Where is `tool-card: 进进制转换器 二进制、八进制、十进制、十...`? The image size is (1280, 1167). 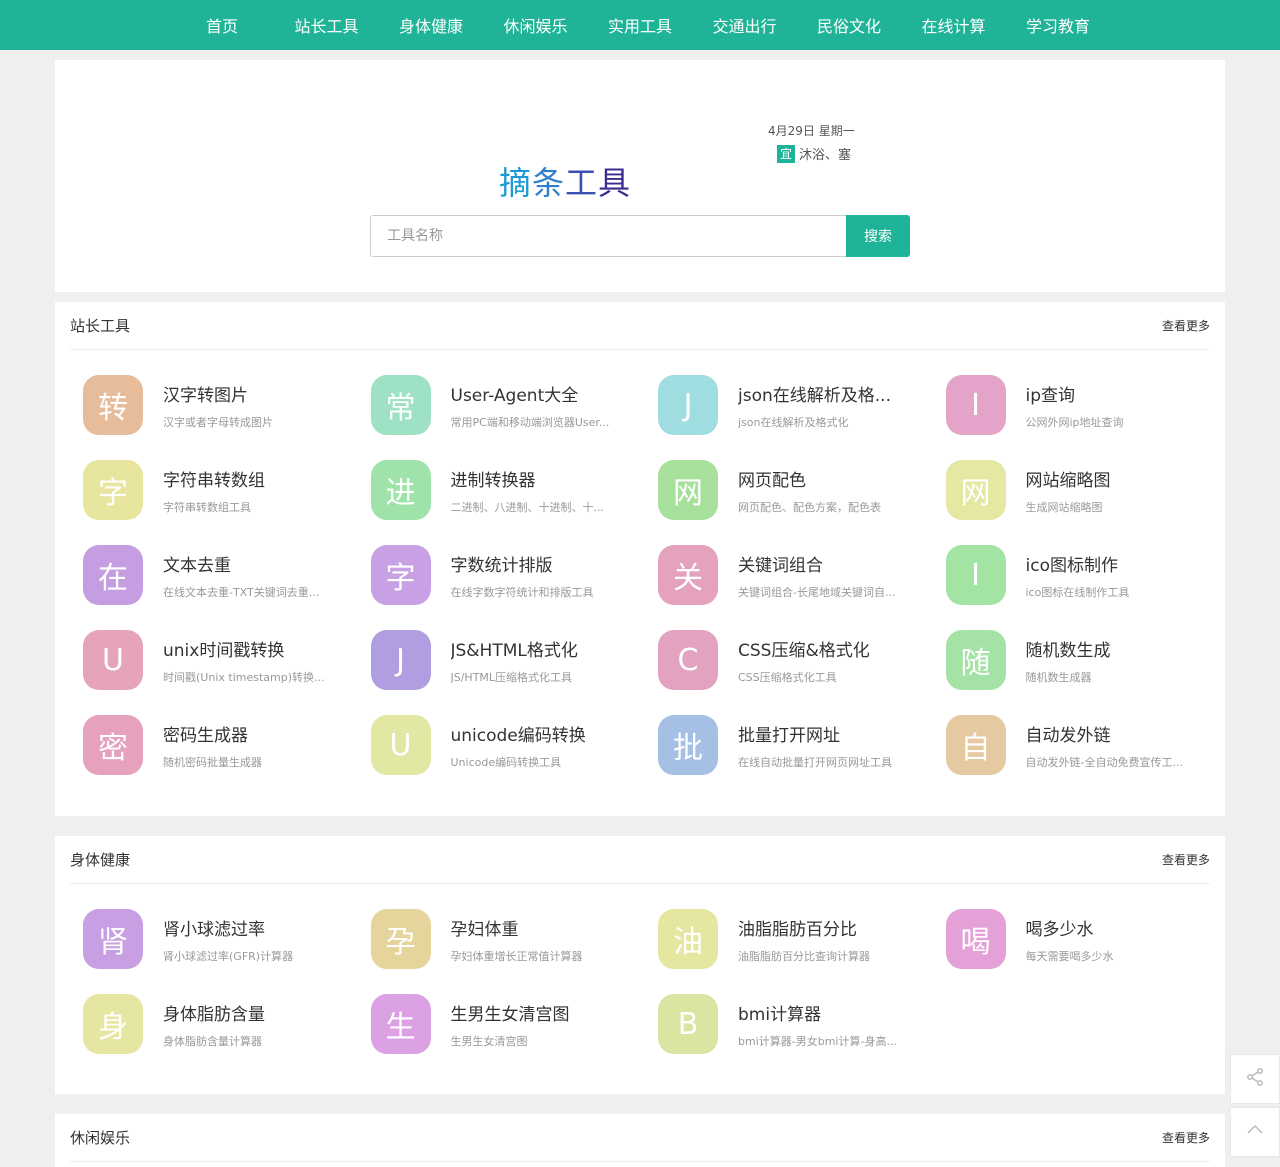 tool-card: 进进制转换器 二进制、八进制、十进制、十... is located at coordinates (514, 490).